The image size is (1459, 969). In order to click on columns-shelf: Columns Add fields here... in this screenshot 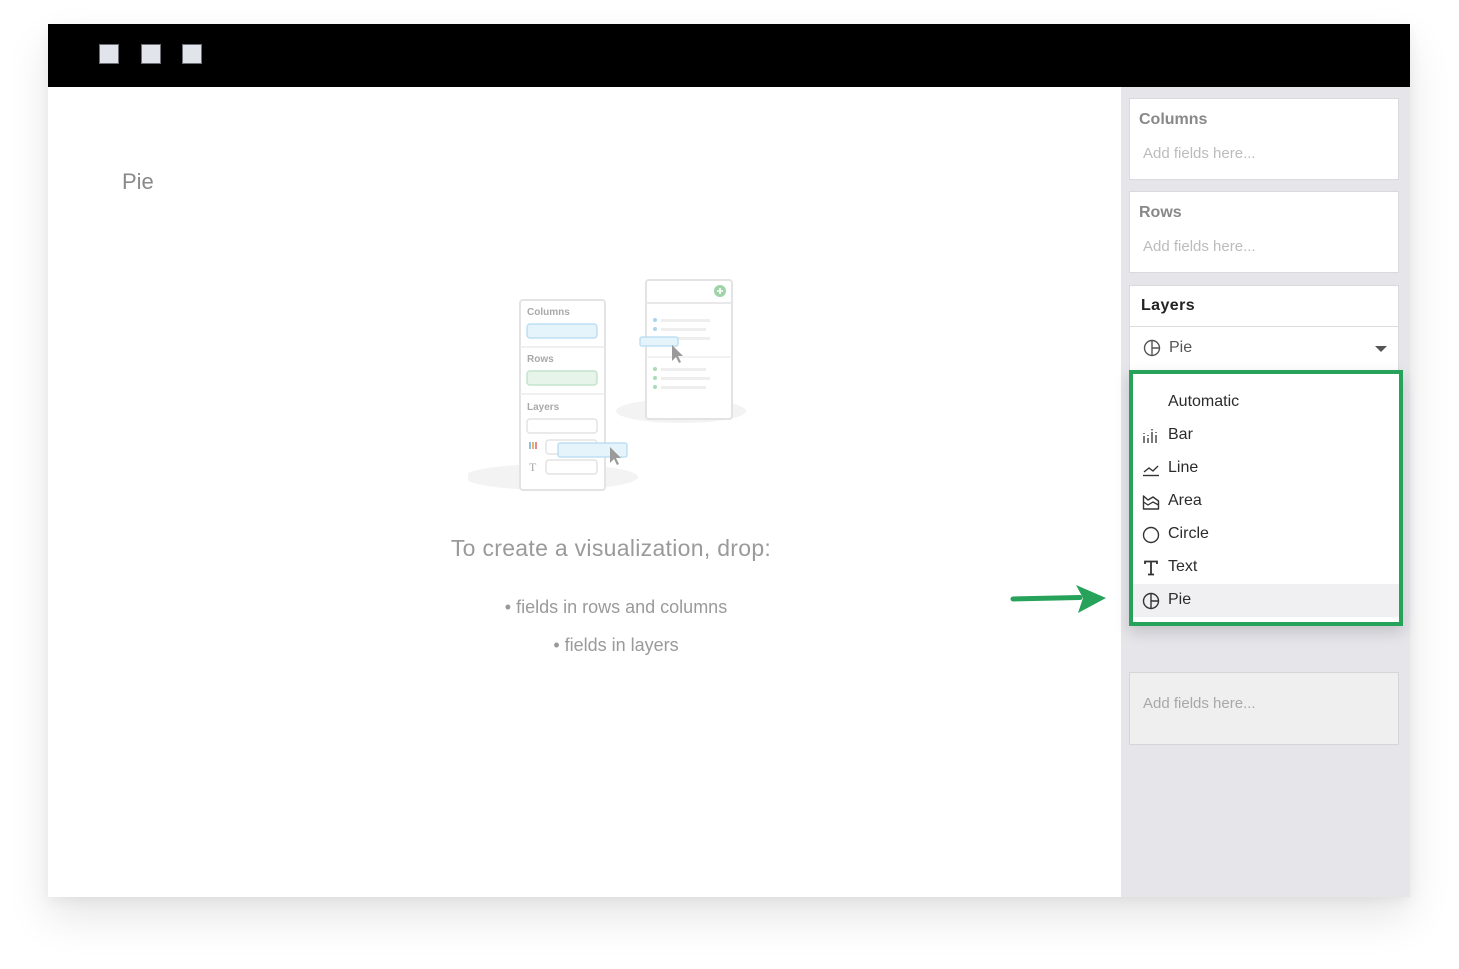, I will do `click(1264, 139)`.